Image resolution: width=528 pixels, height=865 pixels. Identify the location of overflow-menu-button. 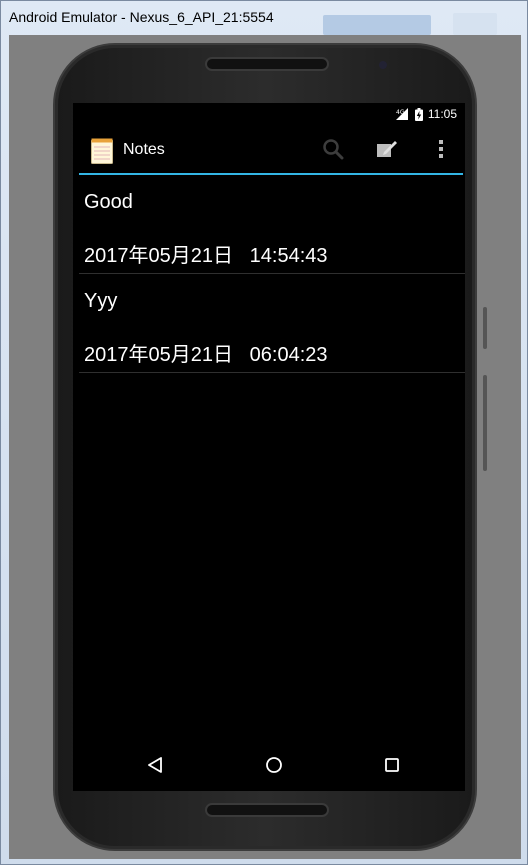
(441, 151).